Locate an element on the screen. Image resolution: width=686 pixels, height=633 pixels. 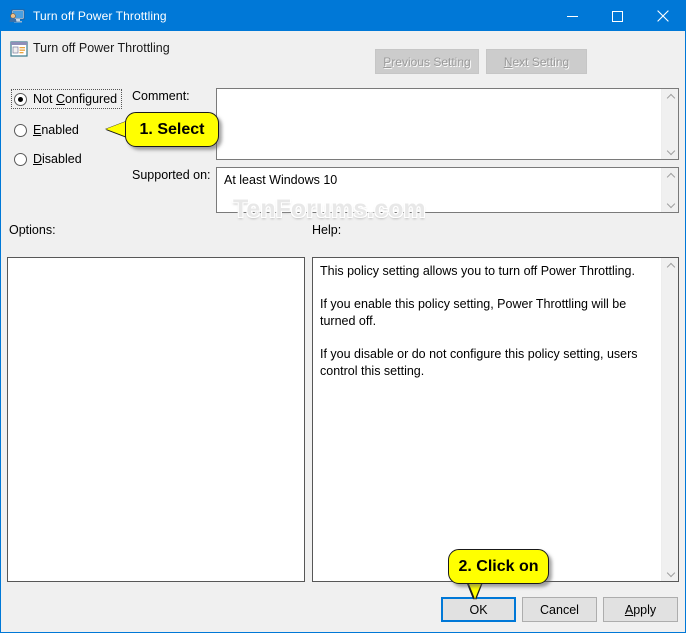
next-setting-button: Next Setting is located at coordinates (536, 61).